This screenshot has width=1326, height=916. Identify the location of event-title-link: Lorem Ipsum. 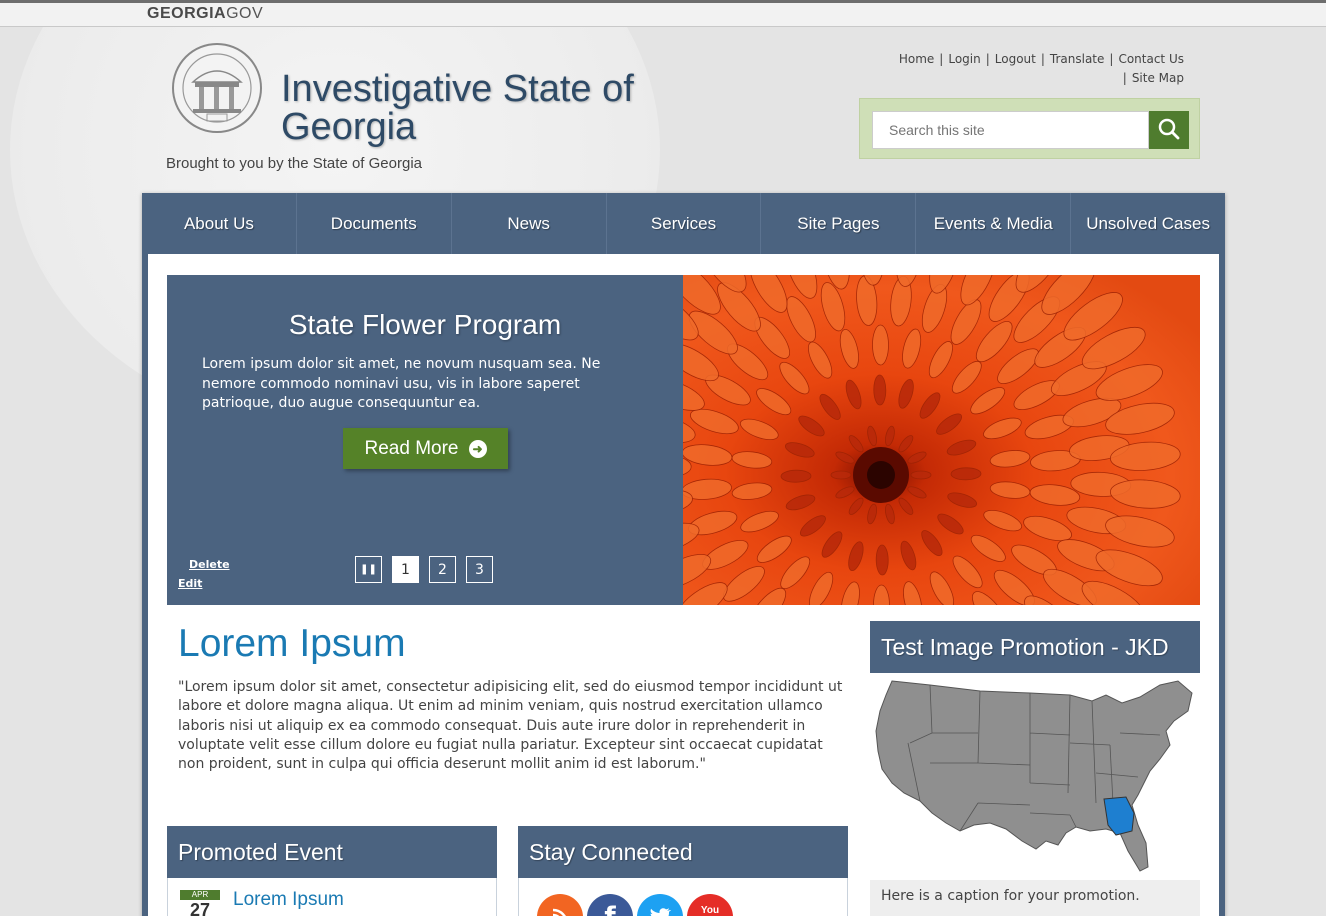
(288, 900).